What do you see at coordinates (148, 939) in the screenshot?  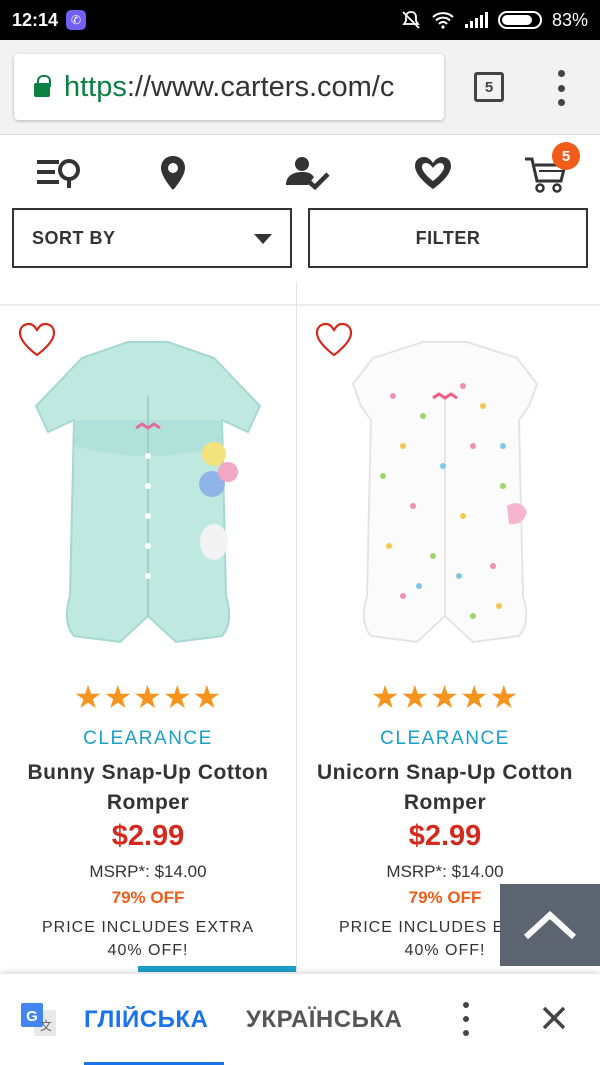 I see `promo-note: PRICE INCLUDES EXTRA 40% OFF!` at bounding box center [148, 939].